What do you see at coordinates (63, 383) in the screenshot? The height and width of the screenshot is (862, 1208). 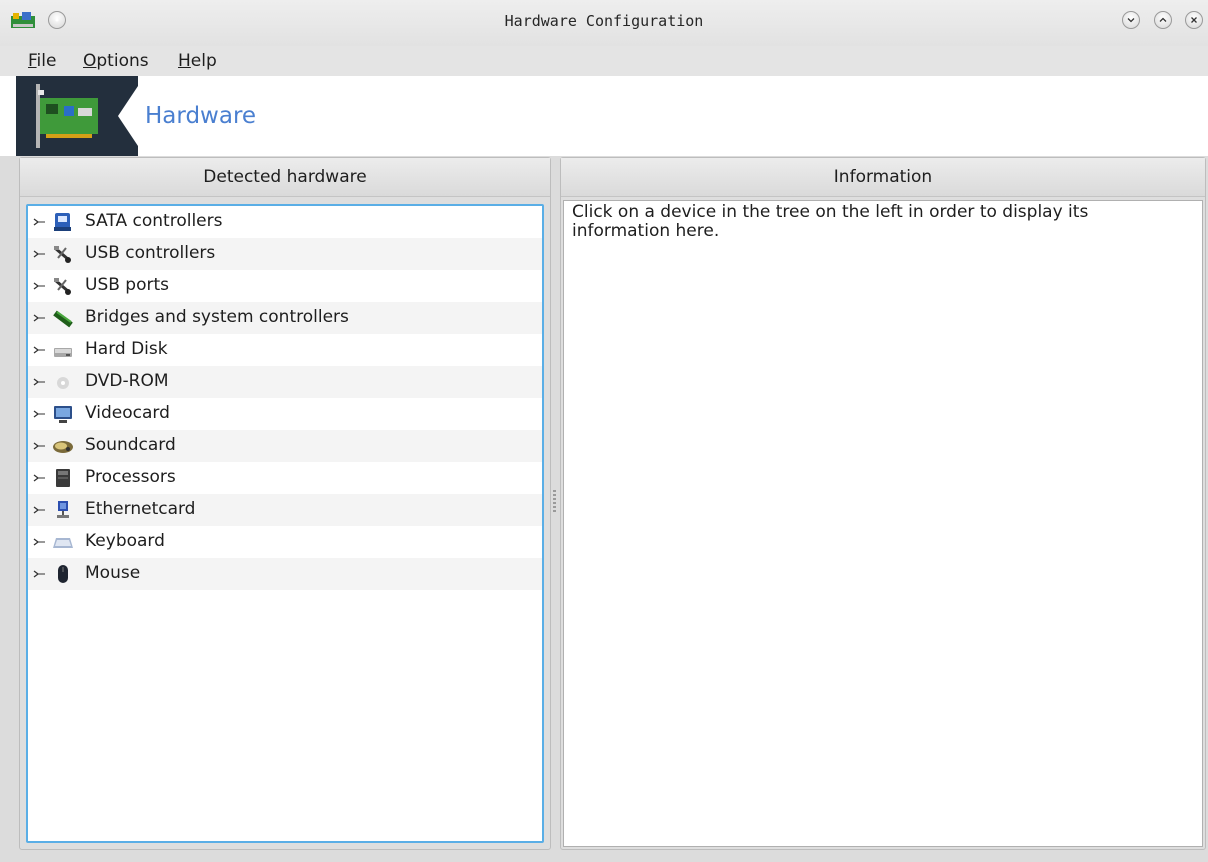 I see `dvd-icon` at bounding box center [63, 383].